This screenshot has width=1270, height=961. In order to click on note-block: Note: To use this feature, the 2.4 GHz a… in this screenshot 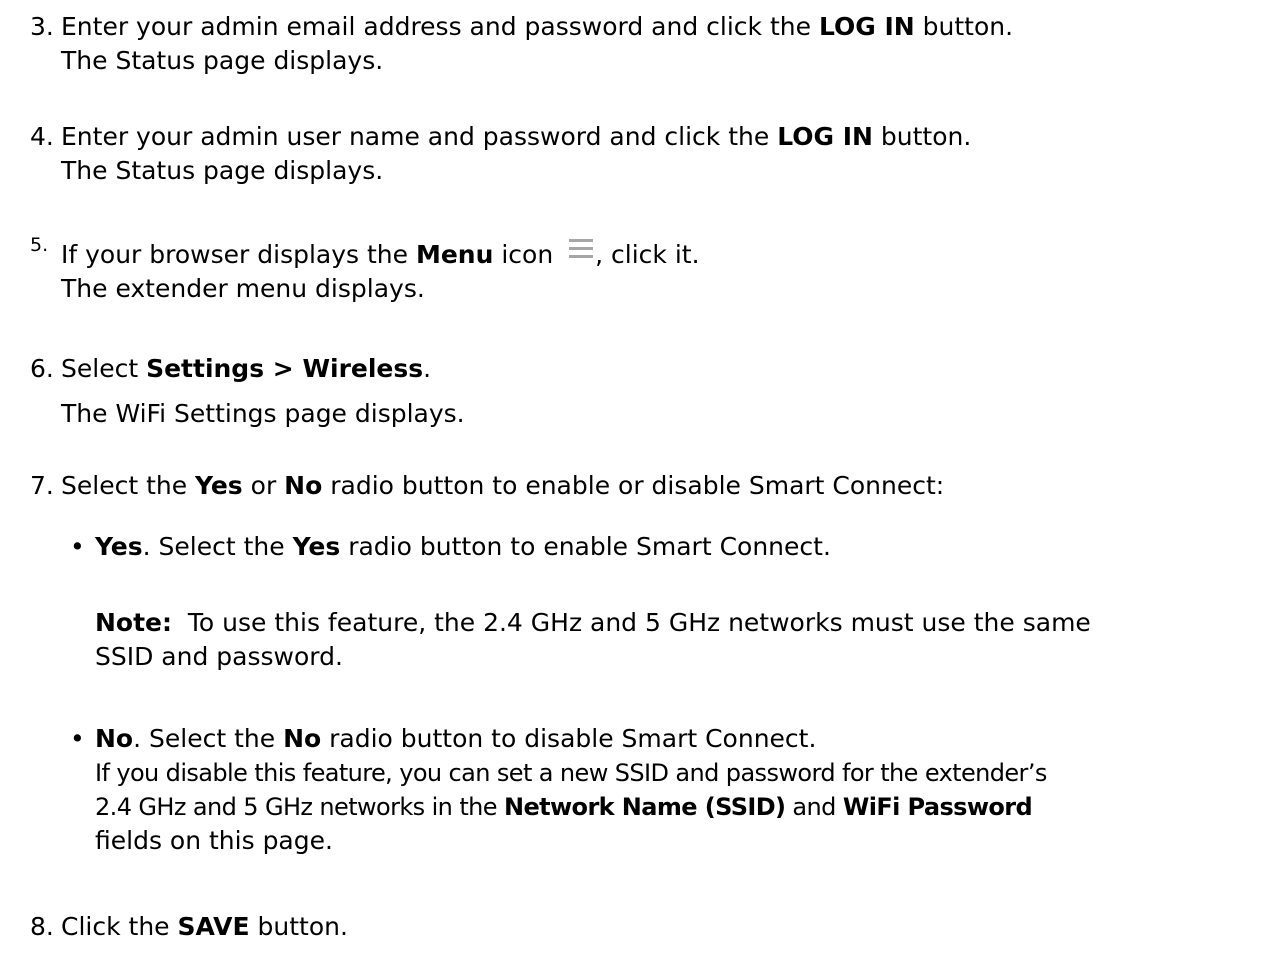, I will do `click(593, 639)`.